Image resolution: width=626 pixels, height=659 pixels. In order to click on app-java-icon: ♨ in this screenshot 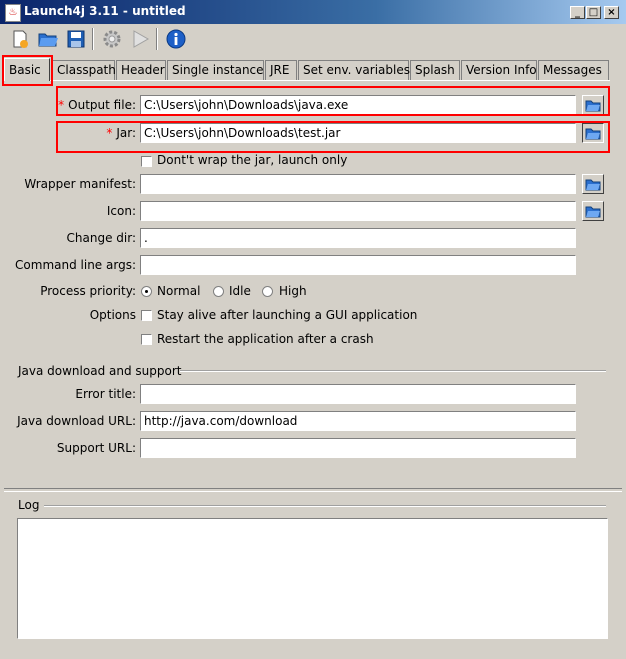, I will do `click(13, 13)`.